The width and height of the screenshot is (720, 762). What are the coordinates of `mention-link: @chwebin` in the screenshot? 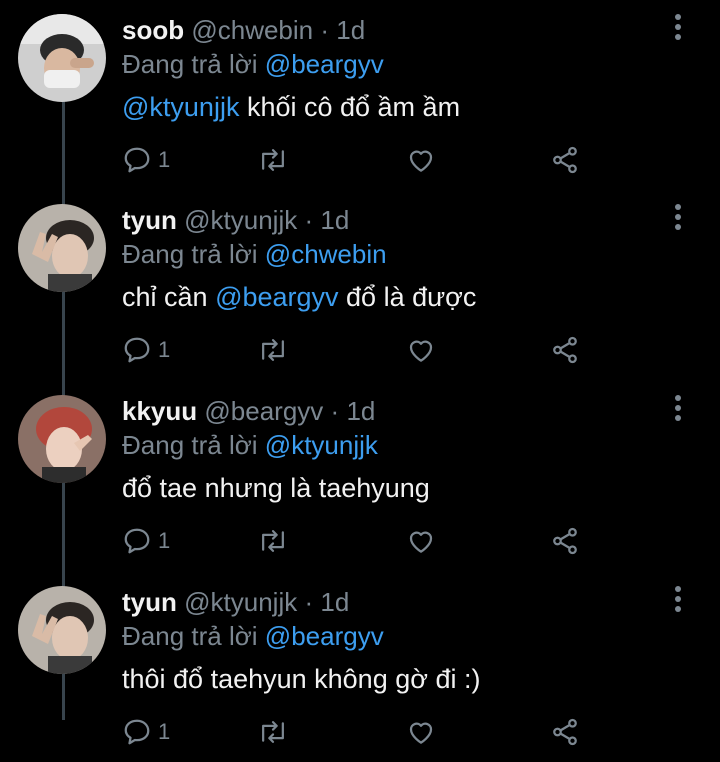 It's located at (326, 254).